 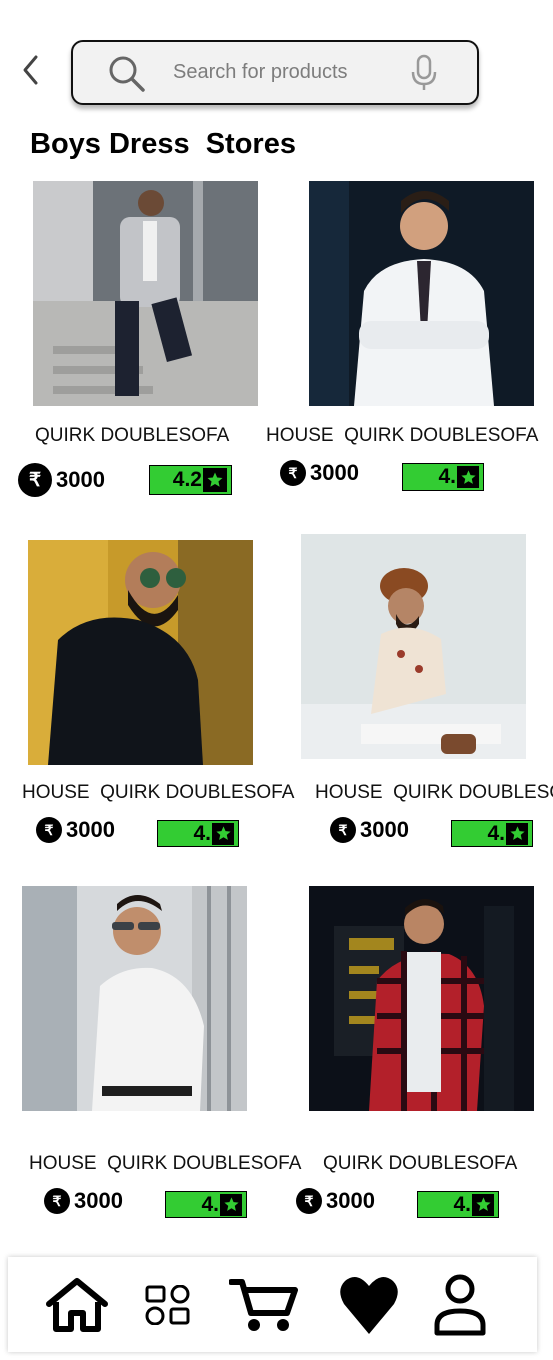 I want to click on cart-icon, so click(x=263, y=1304).